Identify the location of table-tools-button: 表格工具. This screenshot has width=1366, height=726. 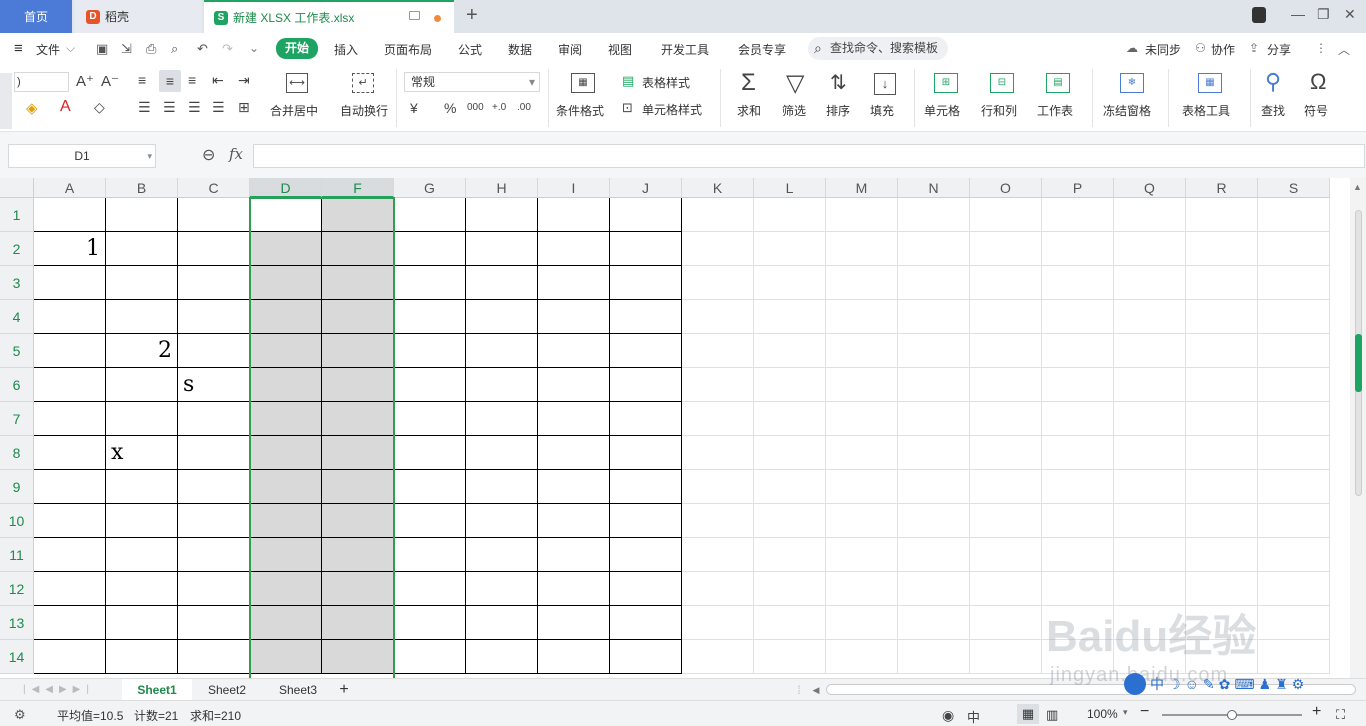
(1206, 110).